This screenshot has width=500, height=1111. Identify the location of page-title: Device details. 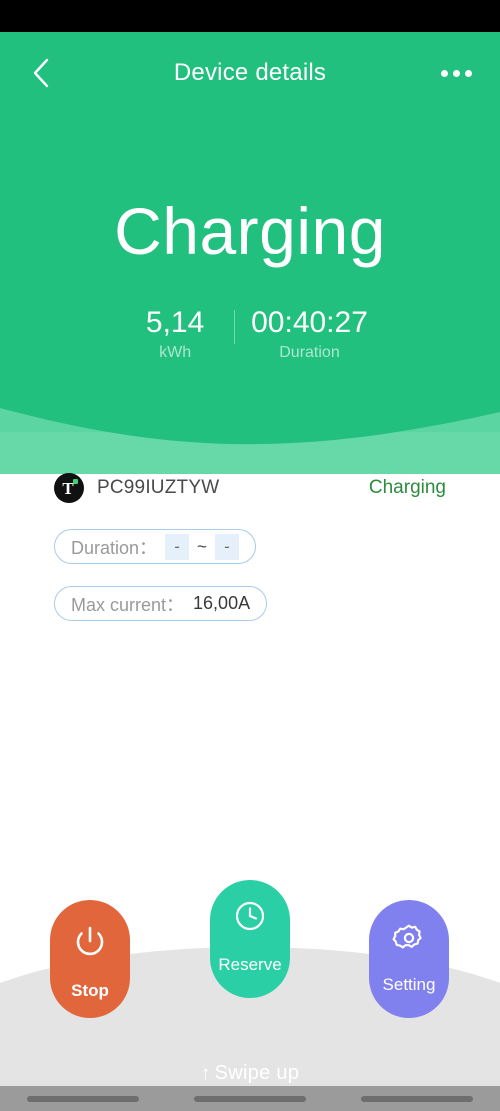
(250, 72).